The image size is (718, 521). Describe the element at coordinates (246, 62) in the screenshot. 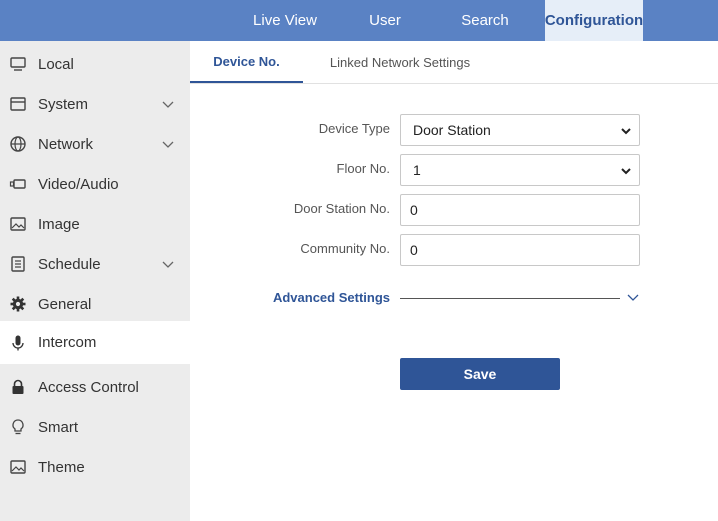

I see `tab-device-no: Device No.` at that location.